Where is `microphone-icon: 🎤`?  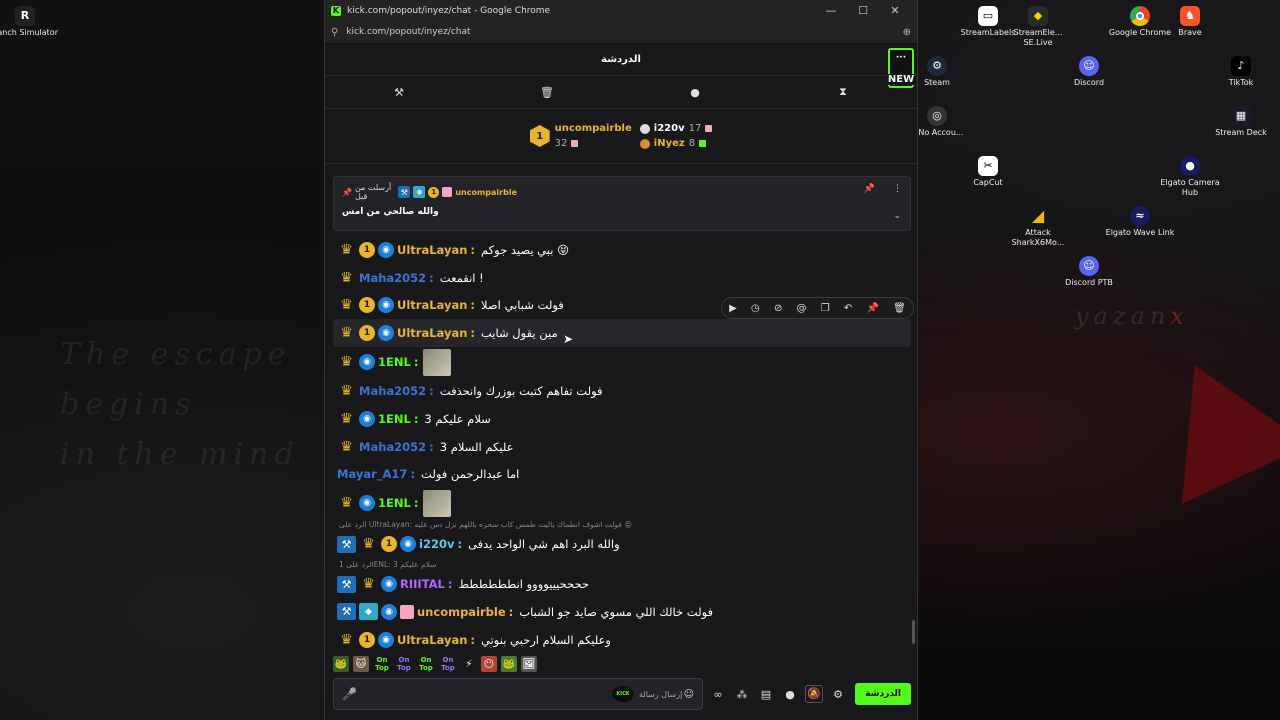
microphone-icon: 🎤 is located at coordinates (349, 694).